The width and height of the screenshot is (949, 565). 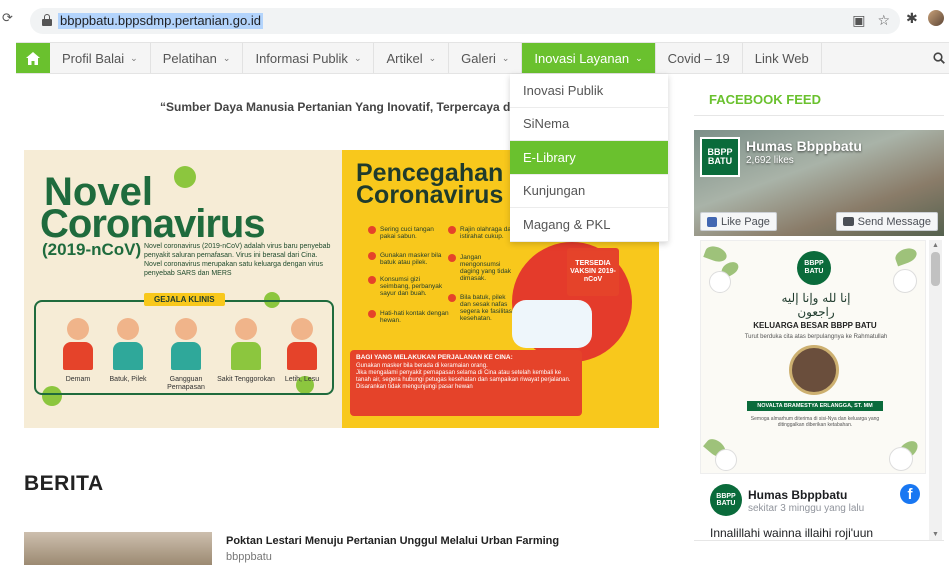 What do you see at coordinates (186, 383) in the screenshot?
I see `symptom-label: Gangguan Pernapasan` at bounding box center [186, 383].